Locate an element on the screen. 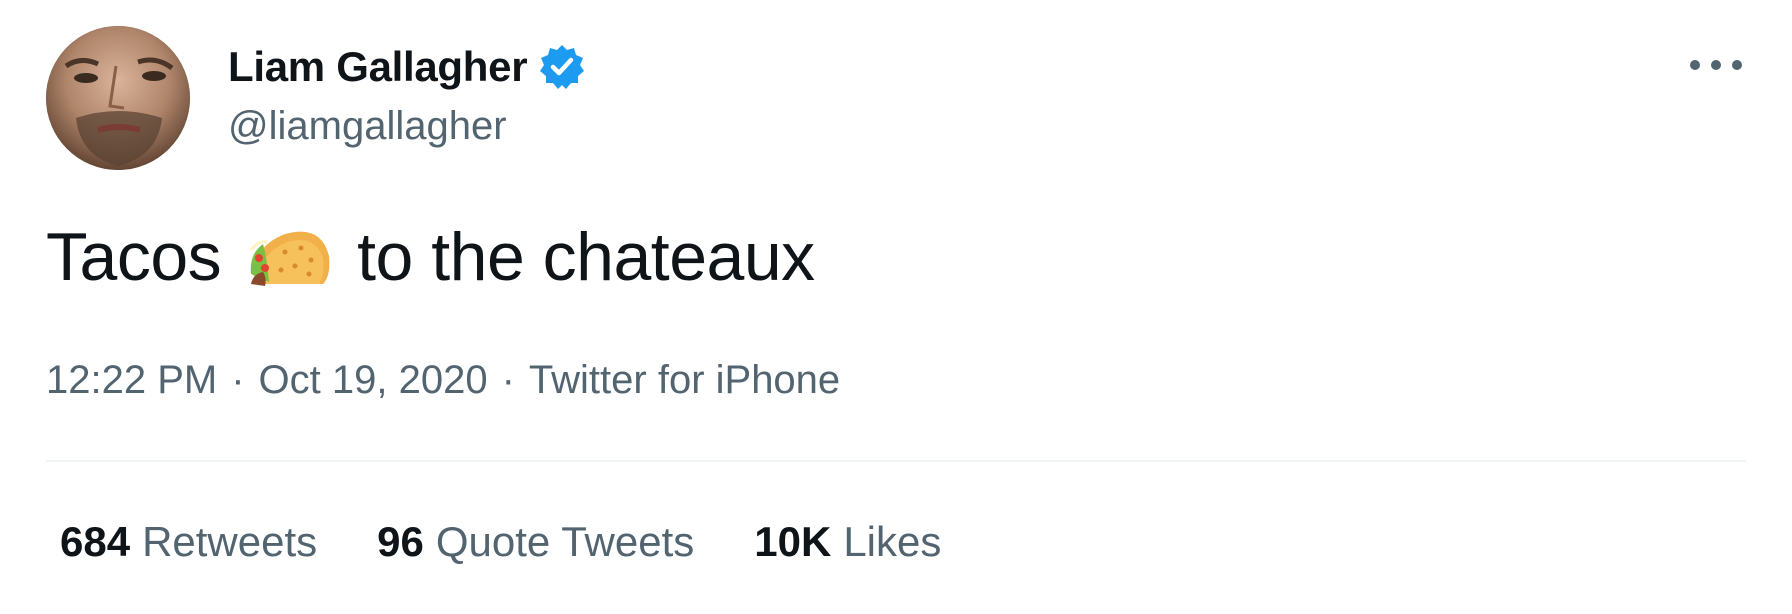 The height and width of the screenshot is (614, 1792). tweet-time: 12:22 PM is located at coordinates (131, 380).